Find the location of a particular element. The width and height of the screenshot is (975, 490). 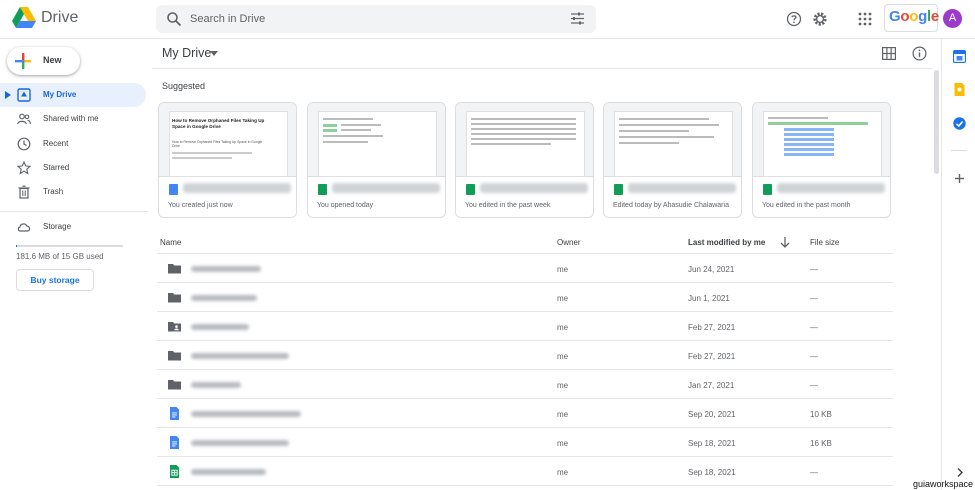

app-name: Drive is located at coordinates (59, 18).